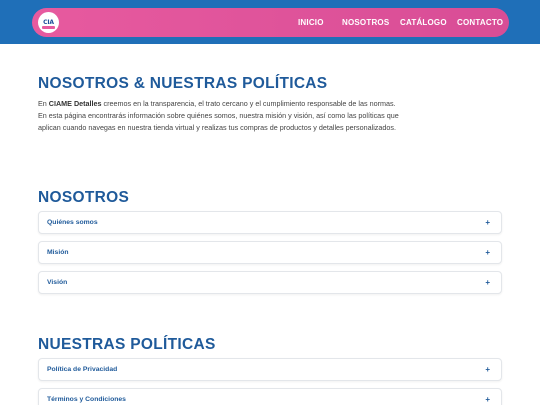  What do you see at coordinates (75, 103) in the screenshot?
I see `intro-brand: CIAME Detalles` at bounding box center [75, 103].